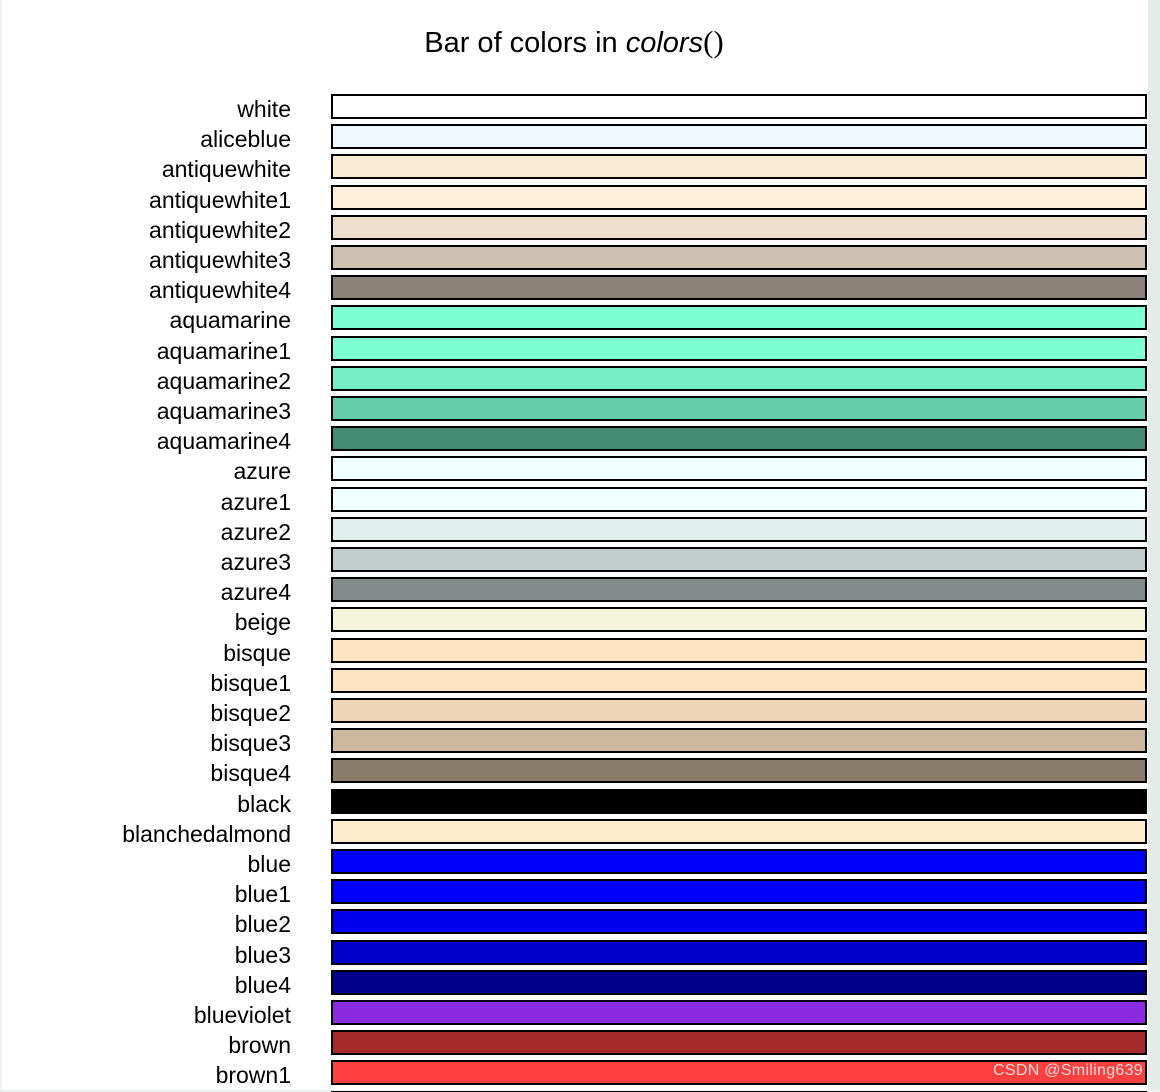 The image size is (1160, 1092). I want to click on bar-row: bisque4, so click(580, 773).